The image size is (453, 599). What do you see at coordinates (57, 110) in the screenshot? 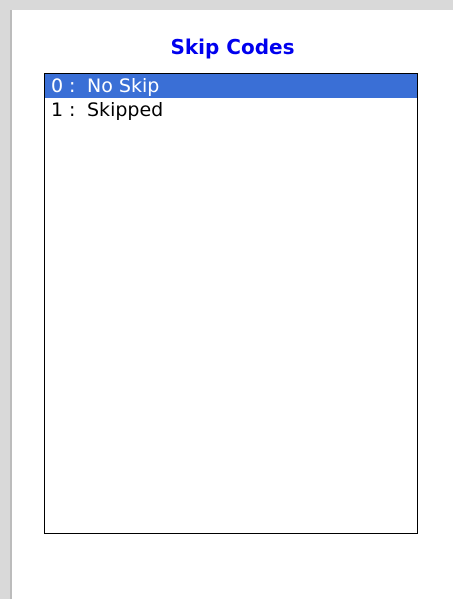
I see `list-item-code: 1` at bounding box center [57, 110].